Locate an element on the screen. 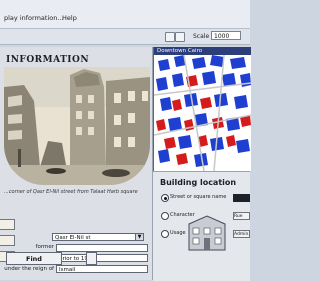 The image size is (320, 281). building-location-title: Building location is located at coordinates (198, 182).